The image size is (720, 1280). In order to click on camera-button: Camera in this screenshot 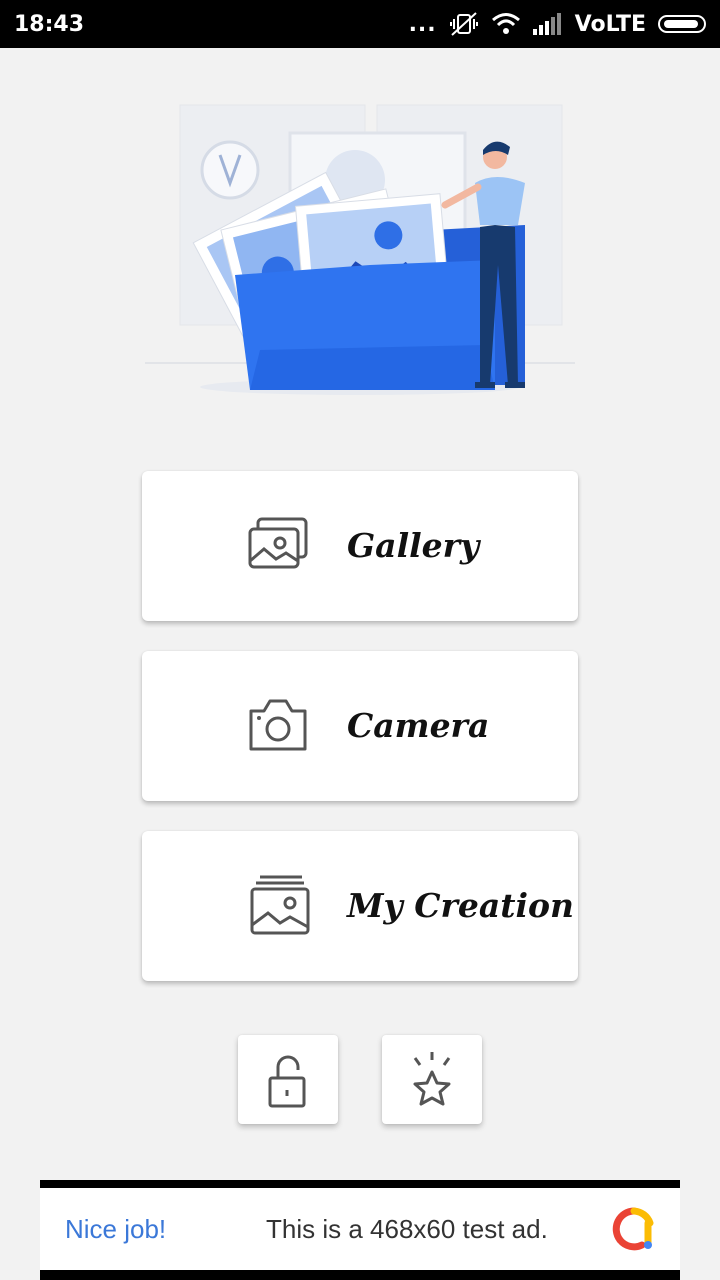, I will do `click(360, 726)`.